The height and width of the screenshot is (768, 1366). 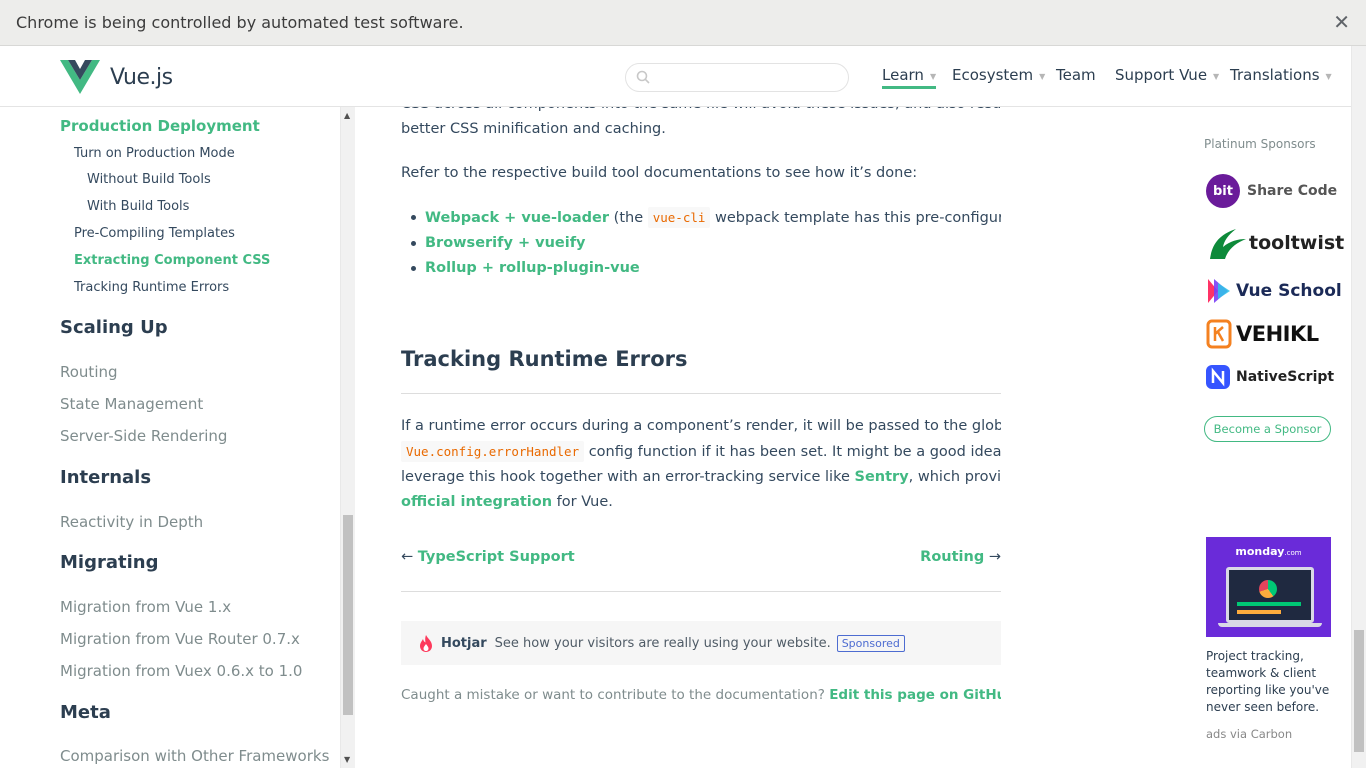 What do you see at coordinates (154, 153) in the screenshot?
I see `sidebar-item-turn-on-production-mode: Turn on Production Mode` at bounding box center [154, 153].